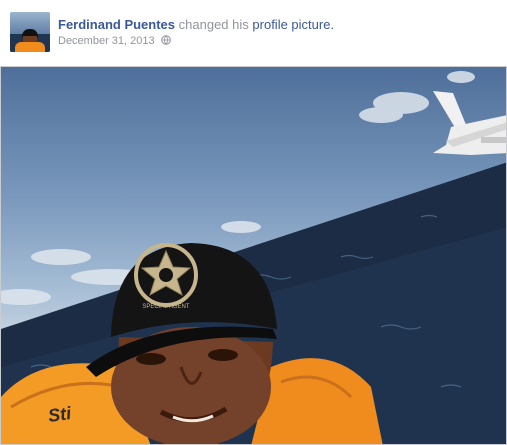  Describe the element at coordinates (213, 24) in the screenshot. I see `action-text: changed his` at that location.